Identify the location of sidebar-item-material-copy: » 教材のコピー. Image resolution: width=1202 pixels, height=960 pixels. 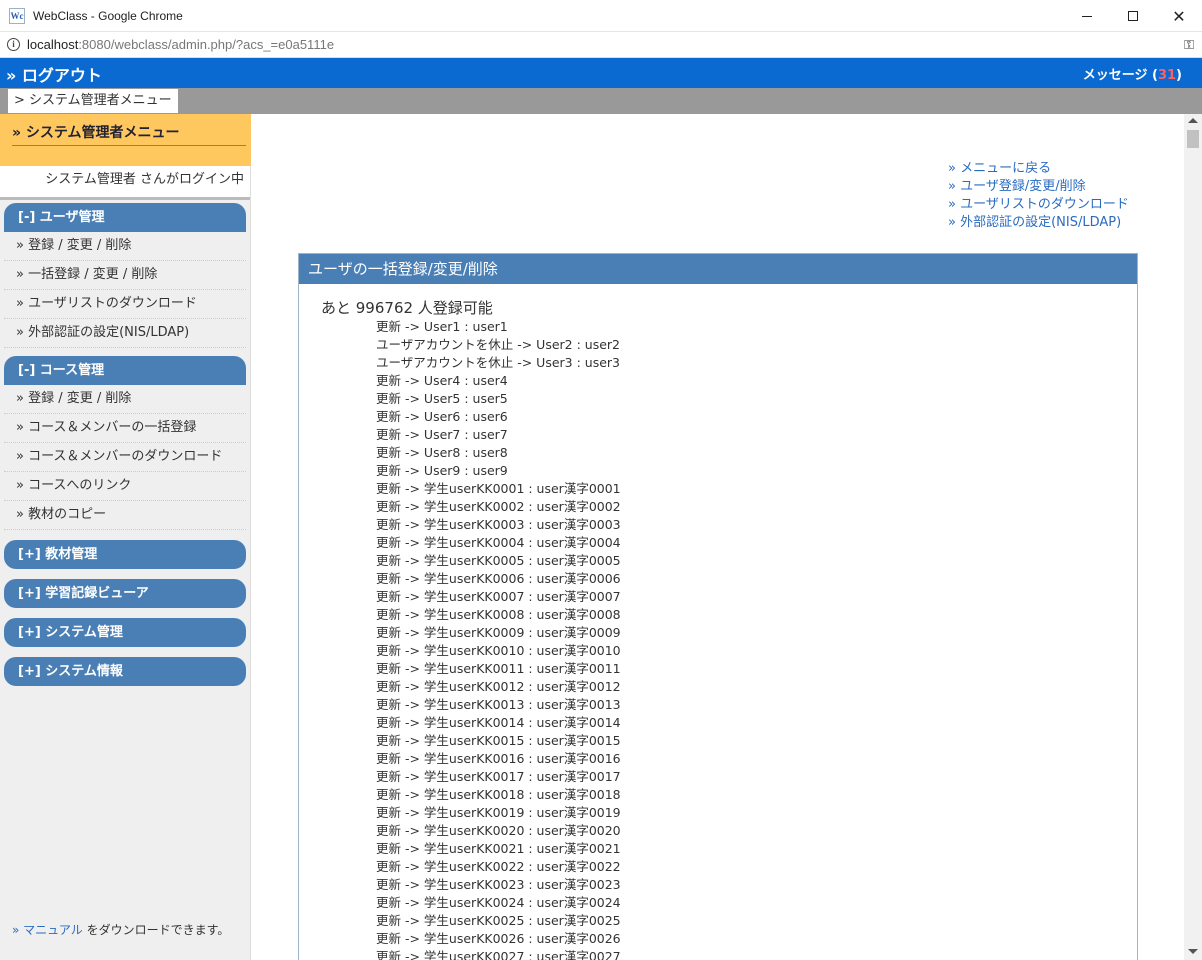
(125, 515).